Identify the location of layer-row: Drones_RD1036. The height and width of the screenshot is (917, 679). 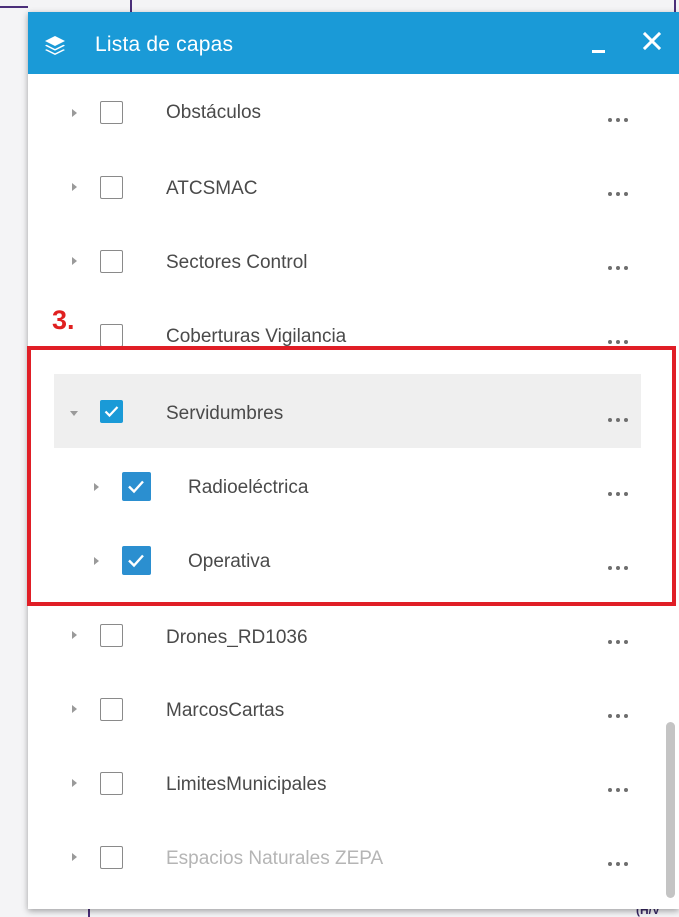
(338, 637).